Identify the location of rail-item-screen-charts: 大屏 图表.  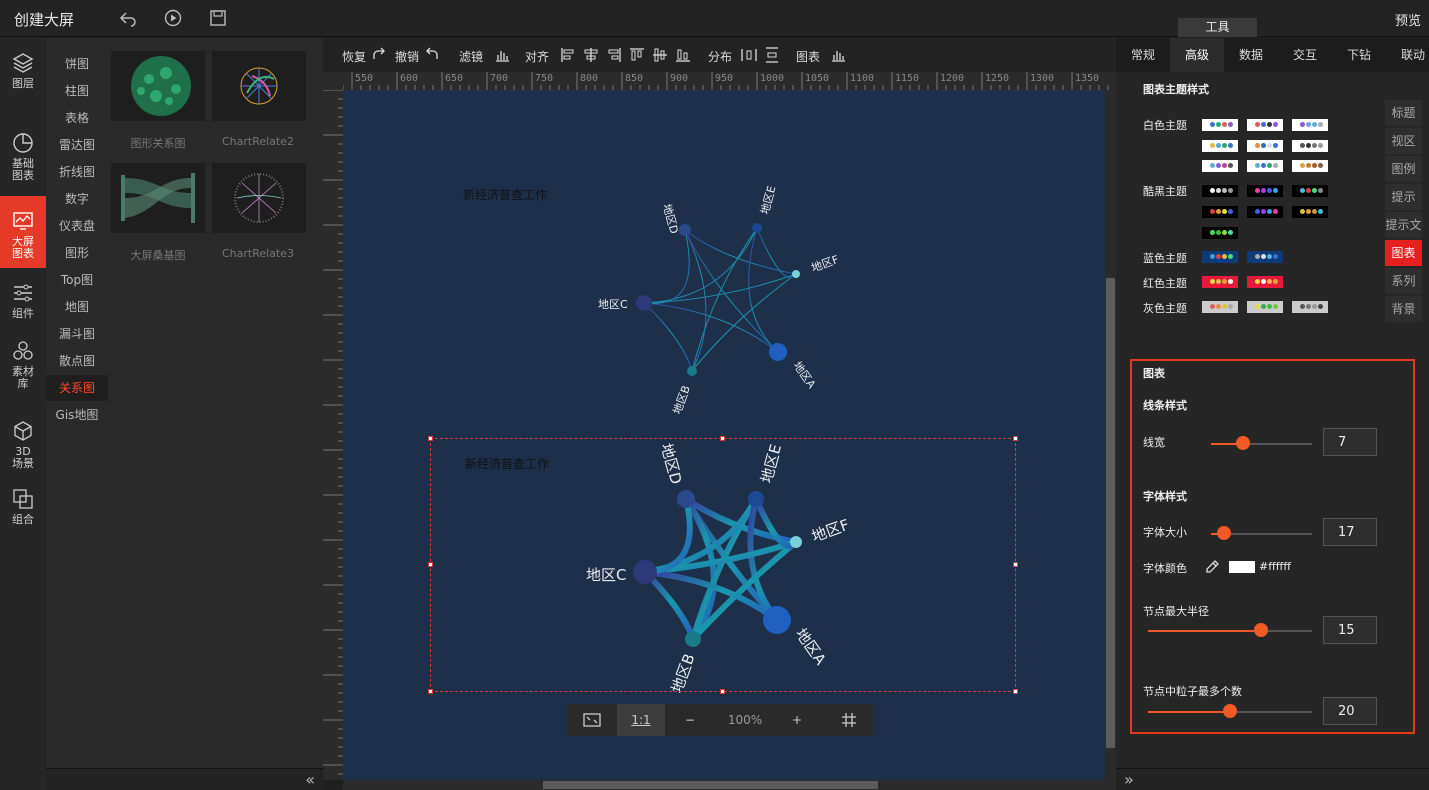
(23, 232).